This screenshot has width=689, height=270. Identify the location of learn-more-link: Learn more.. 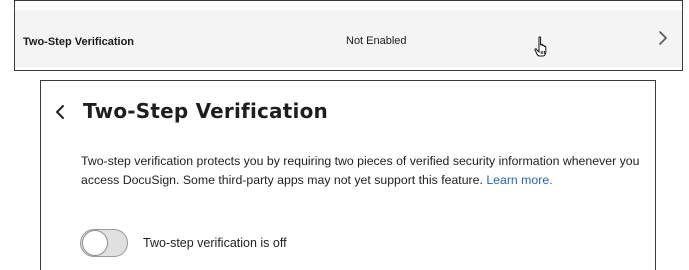
(519, 180).